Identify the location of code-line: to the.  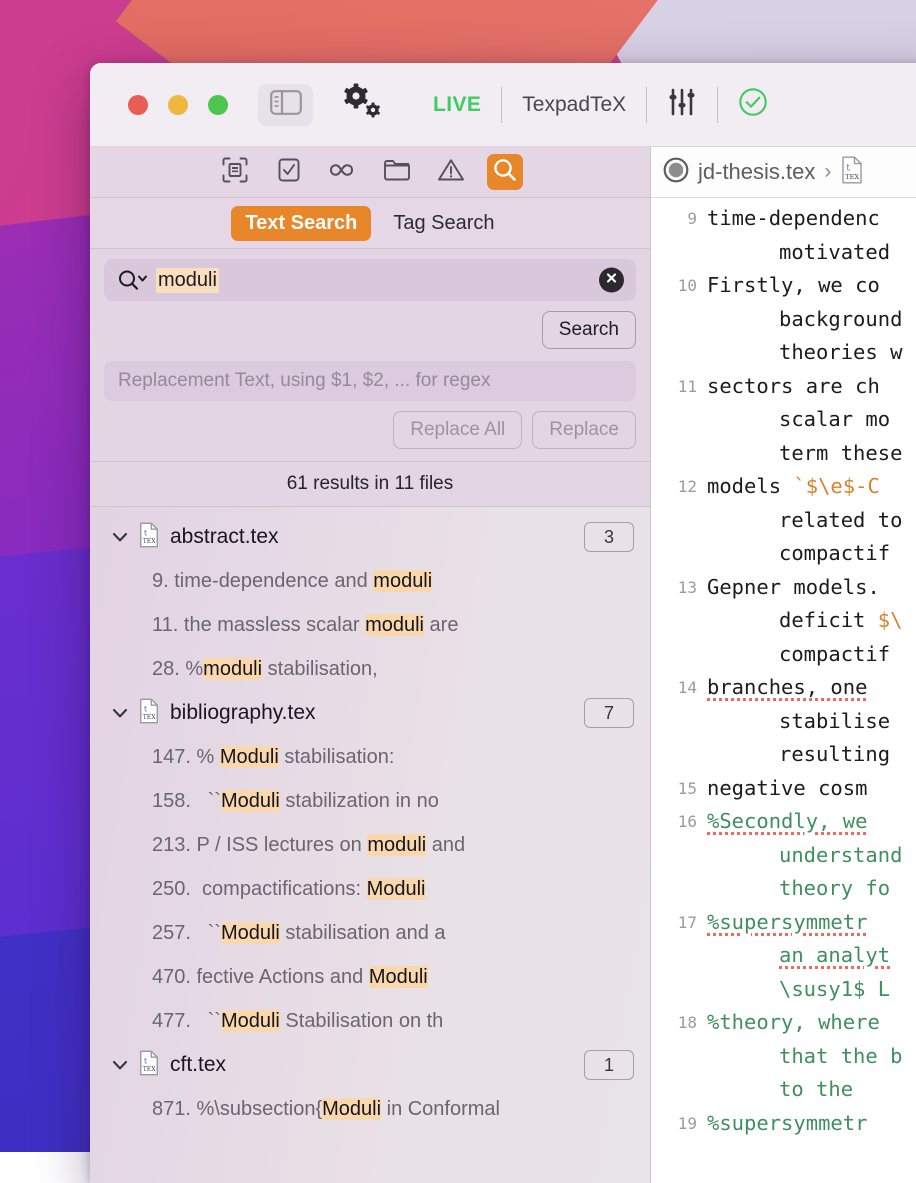
(783, 1090).